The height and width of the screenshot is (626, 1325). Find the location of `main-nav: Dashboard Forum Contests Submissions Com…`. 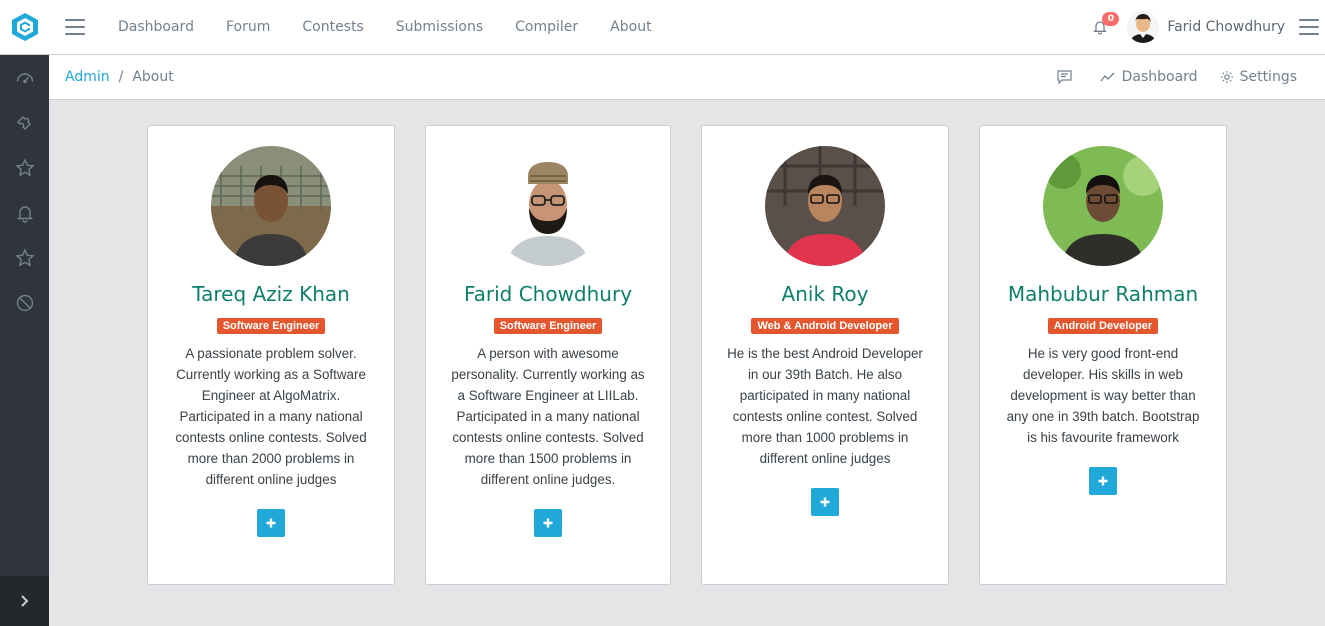

main-nav: Dashboard Forum Contests Submissions Com… is located at coordinates (385, 27).